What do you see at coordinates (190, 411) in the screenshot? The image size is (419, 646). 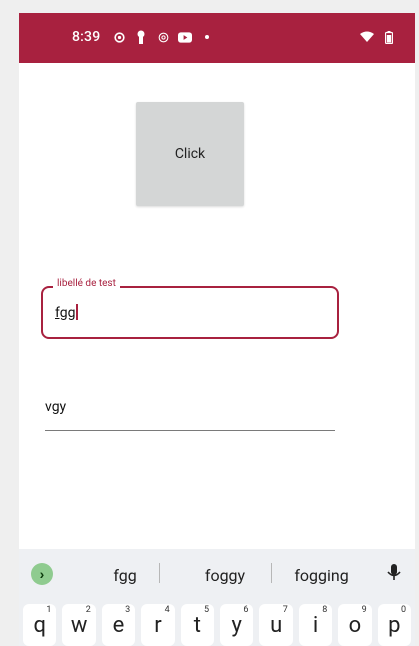 I see `second-text-field: vgy` at bounding box center [190, 411].